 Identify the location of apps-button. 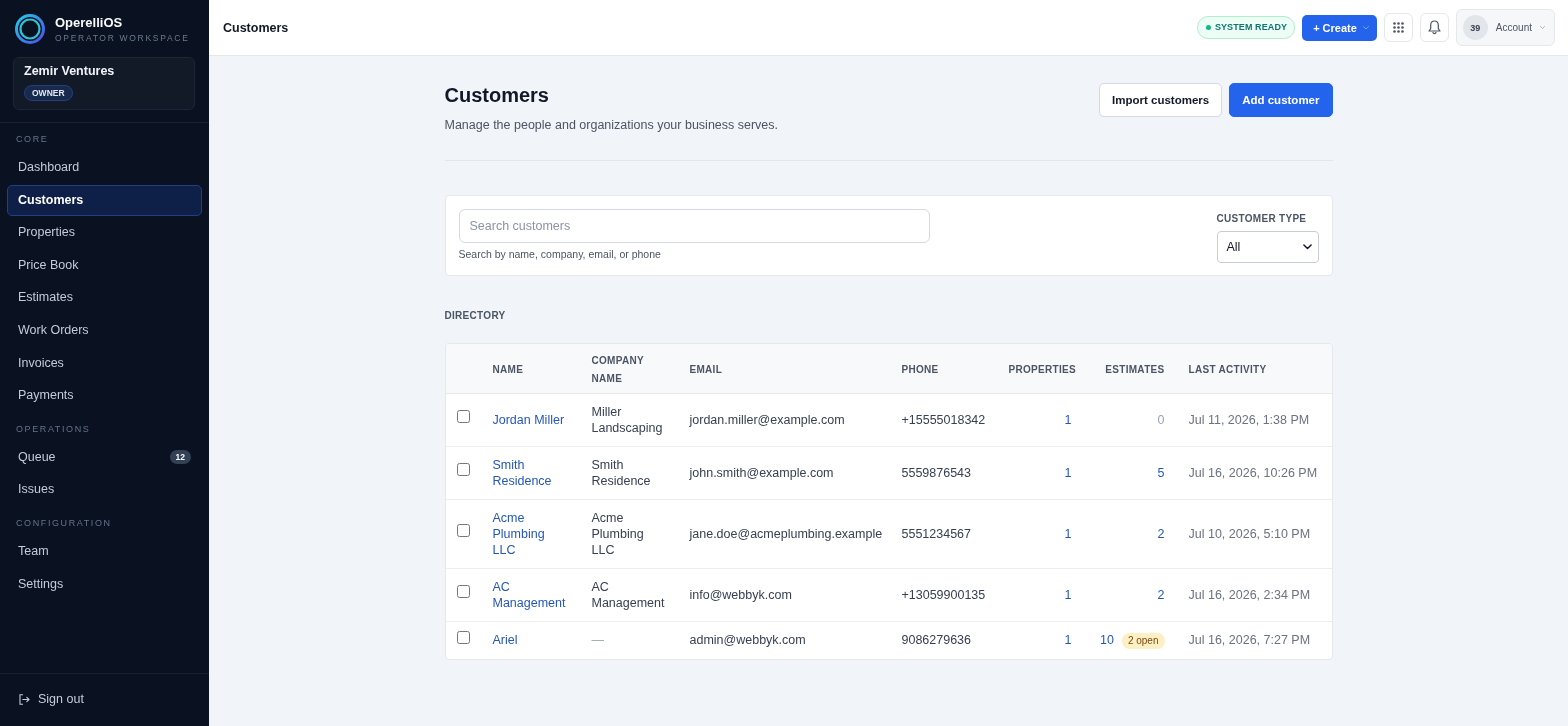
(1398, 27).